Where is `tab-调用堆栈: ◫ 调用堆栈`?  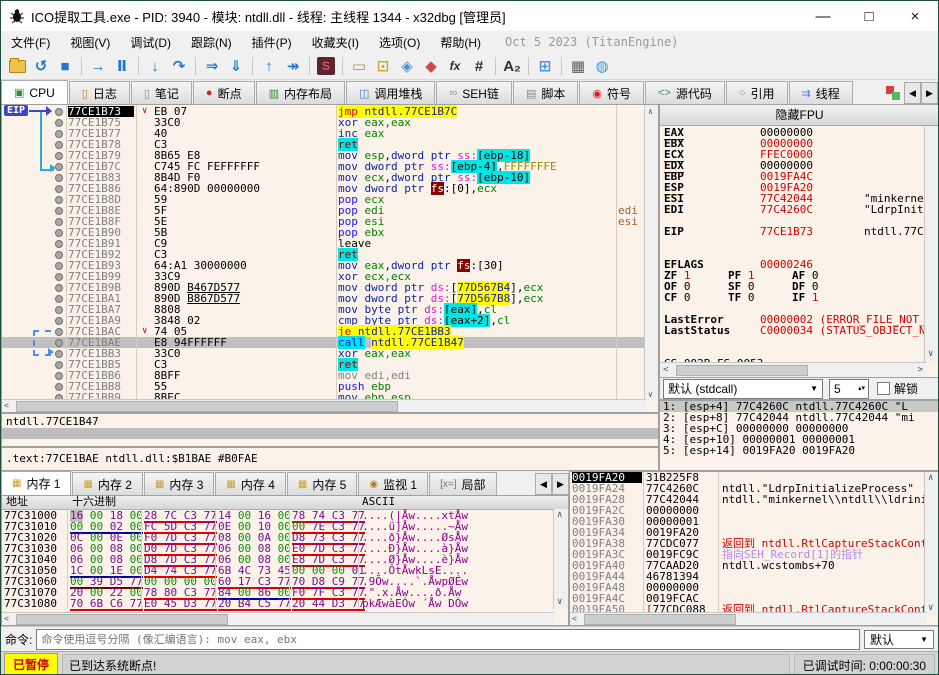
tab-调用堆栈: ◫ 调用堆栈 is located at coordinates (391, 92).